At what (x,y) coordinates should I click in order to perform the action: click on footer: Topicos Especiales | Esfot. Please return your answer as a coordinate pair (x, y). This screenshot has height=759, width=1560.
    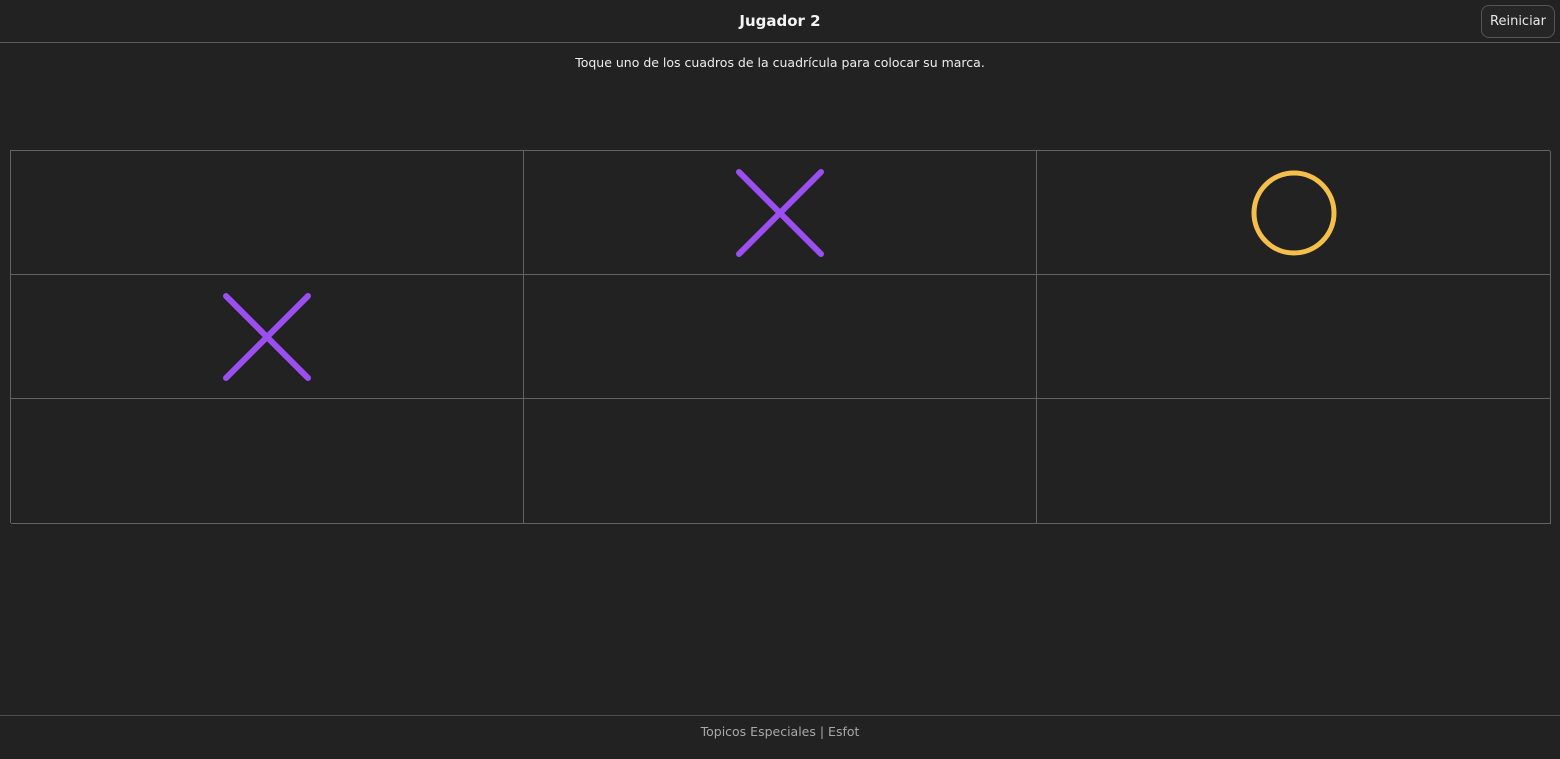
    Looking at the image, I should click on (780, 737).